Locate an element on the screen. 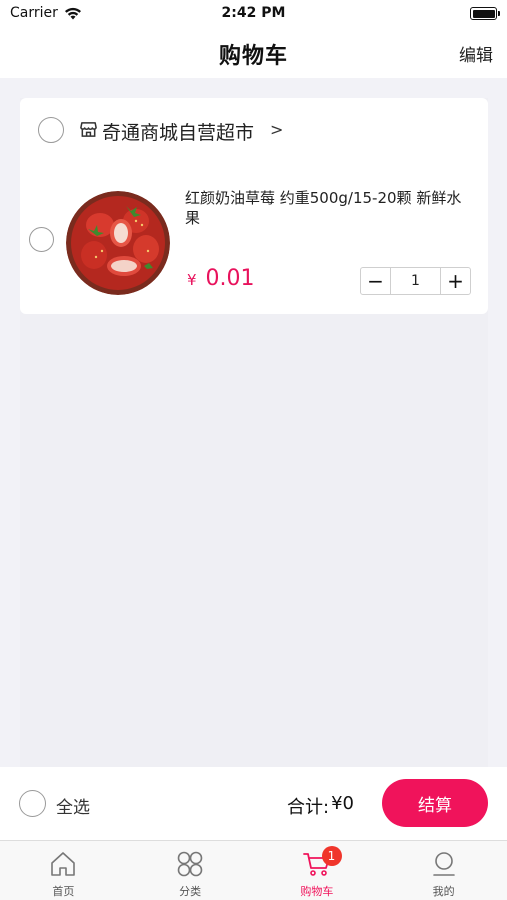 This screenshot has height=900, width=507. price-currency: ¥ is located at coordinates (192, 280).